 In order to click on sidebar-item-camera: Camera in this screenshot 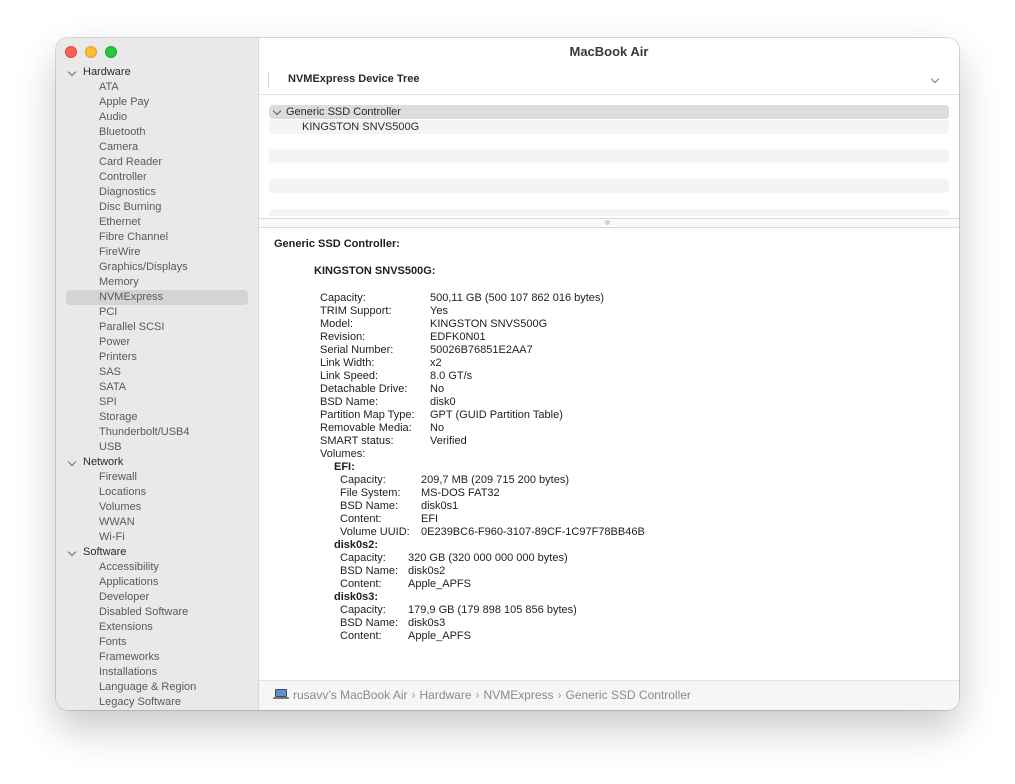, I will do `click(157, 147)`.